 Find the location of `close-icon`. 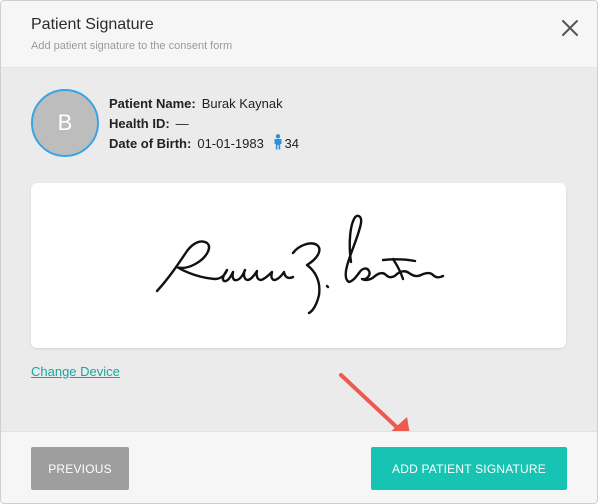

close-icon is located at coordinates (570, 28).